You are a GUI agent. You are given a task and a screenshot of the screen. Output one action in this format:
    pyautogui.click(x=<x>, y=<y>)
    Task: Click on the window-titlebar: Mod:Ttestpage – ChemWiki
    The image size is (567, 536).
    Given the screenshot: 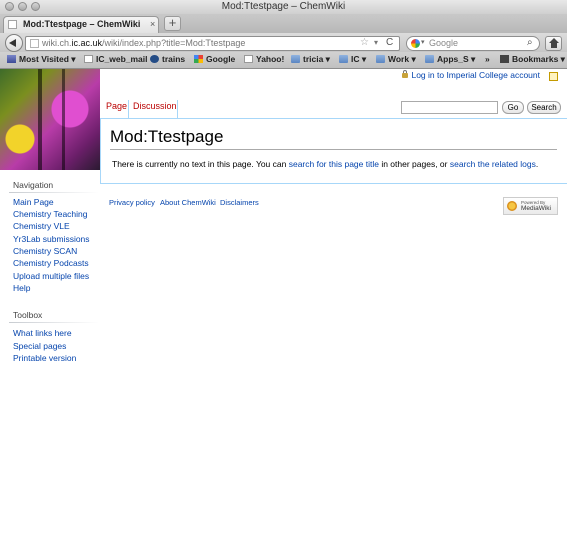 What is the action you would take?
    pyautogui.click(x=283, y=7)
    